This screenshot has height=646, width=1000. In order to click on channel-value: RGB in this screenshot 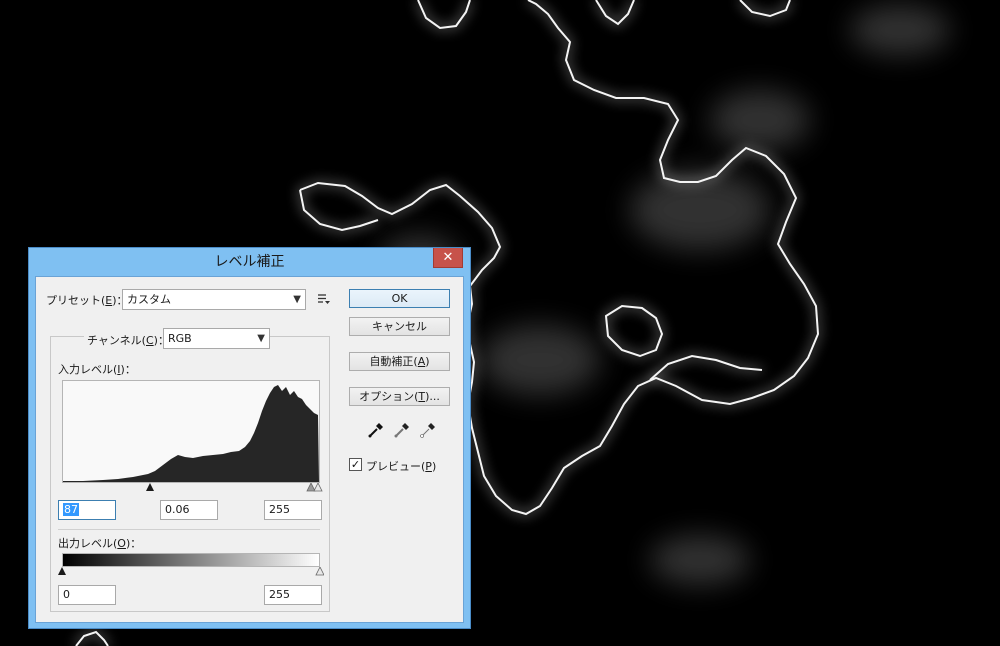, I will do `click(180, 338)`.